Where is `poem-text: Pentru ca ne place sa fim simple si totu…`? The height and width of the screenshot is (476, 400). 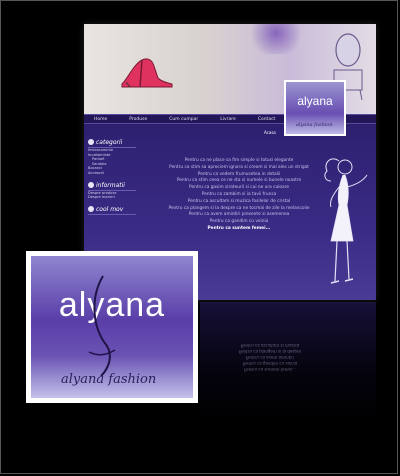
poem-text: Pentru ca ne place sa fim simple si totu… is located at coordinates (239, 195).